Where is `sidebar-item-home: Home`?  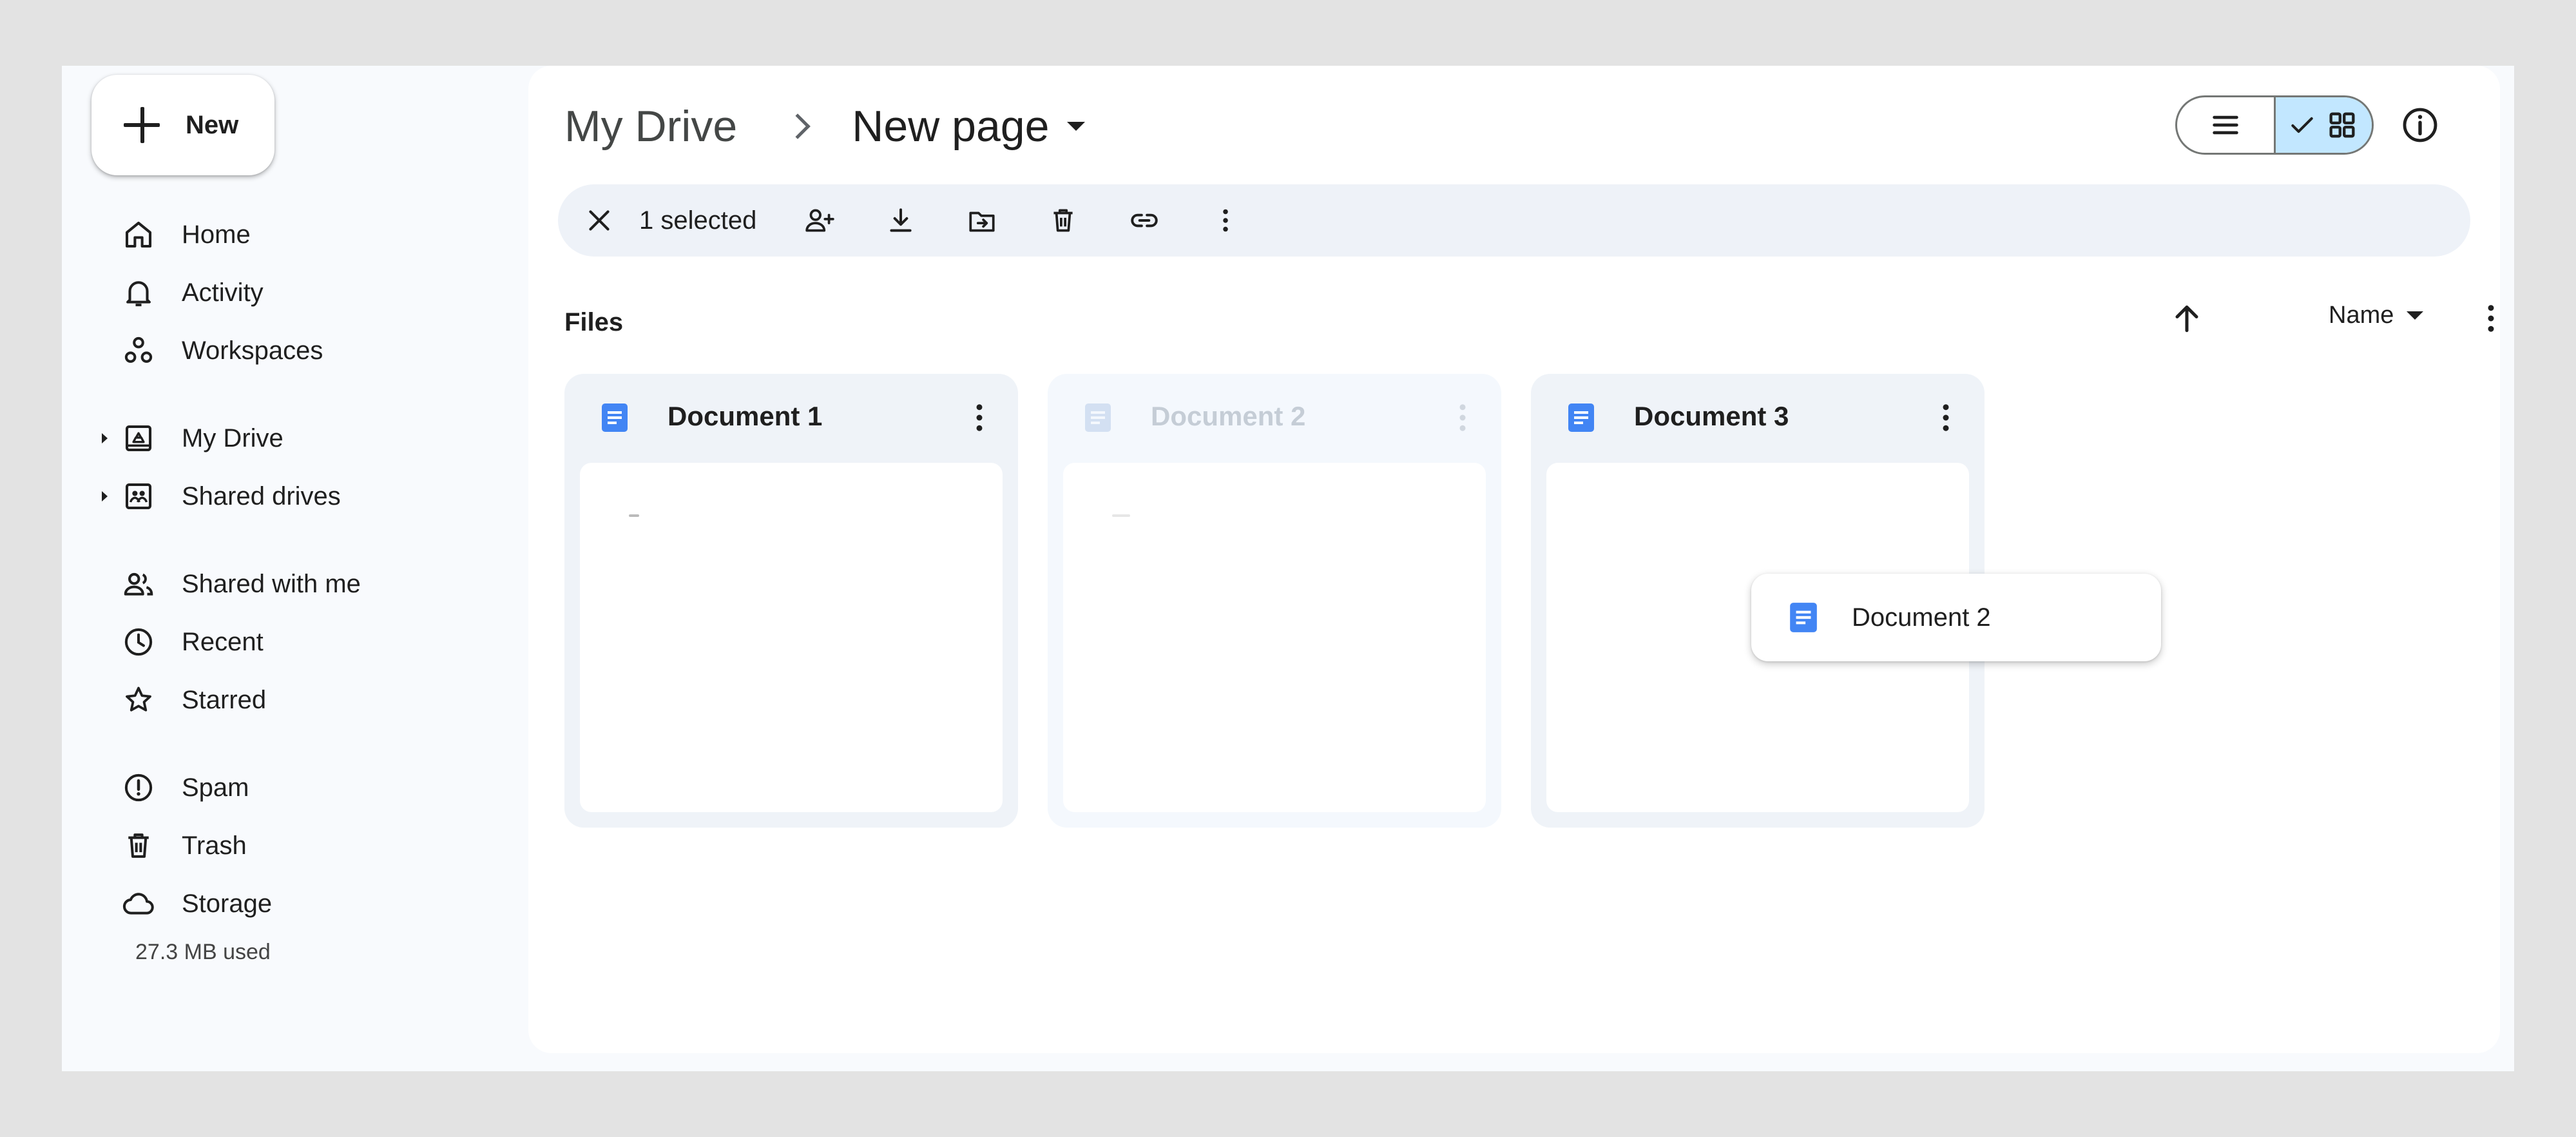 sidebar-item-home: Home is located at coordinates (186, 234).